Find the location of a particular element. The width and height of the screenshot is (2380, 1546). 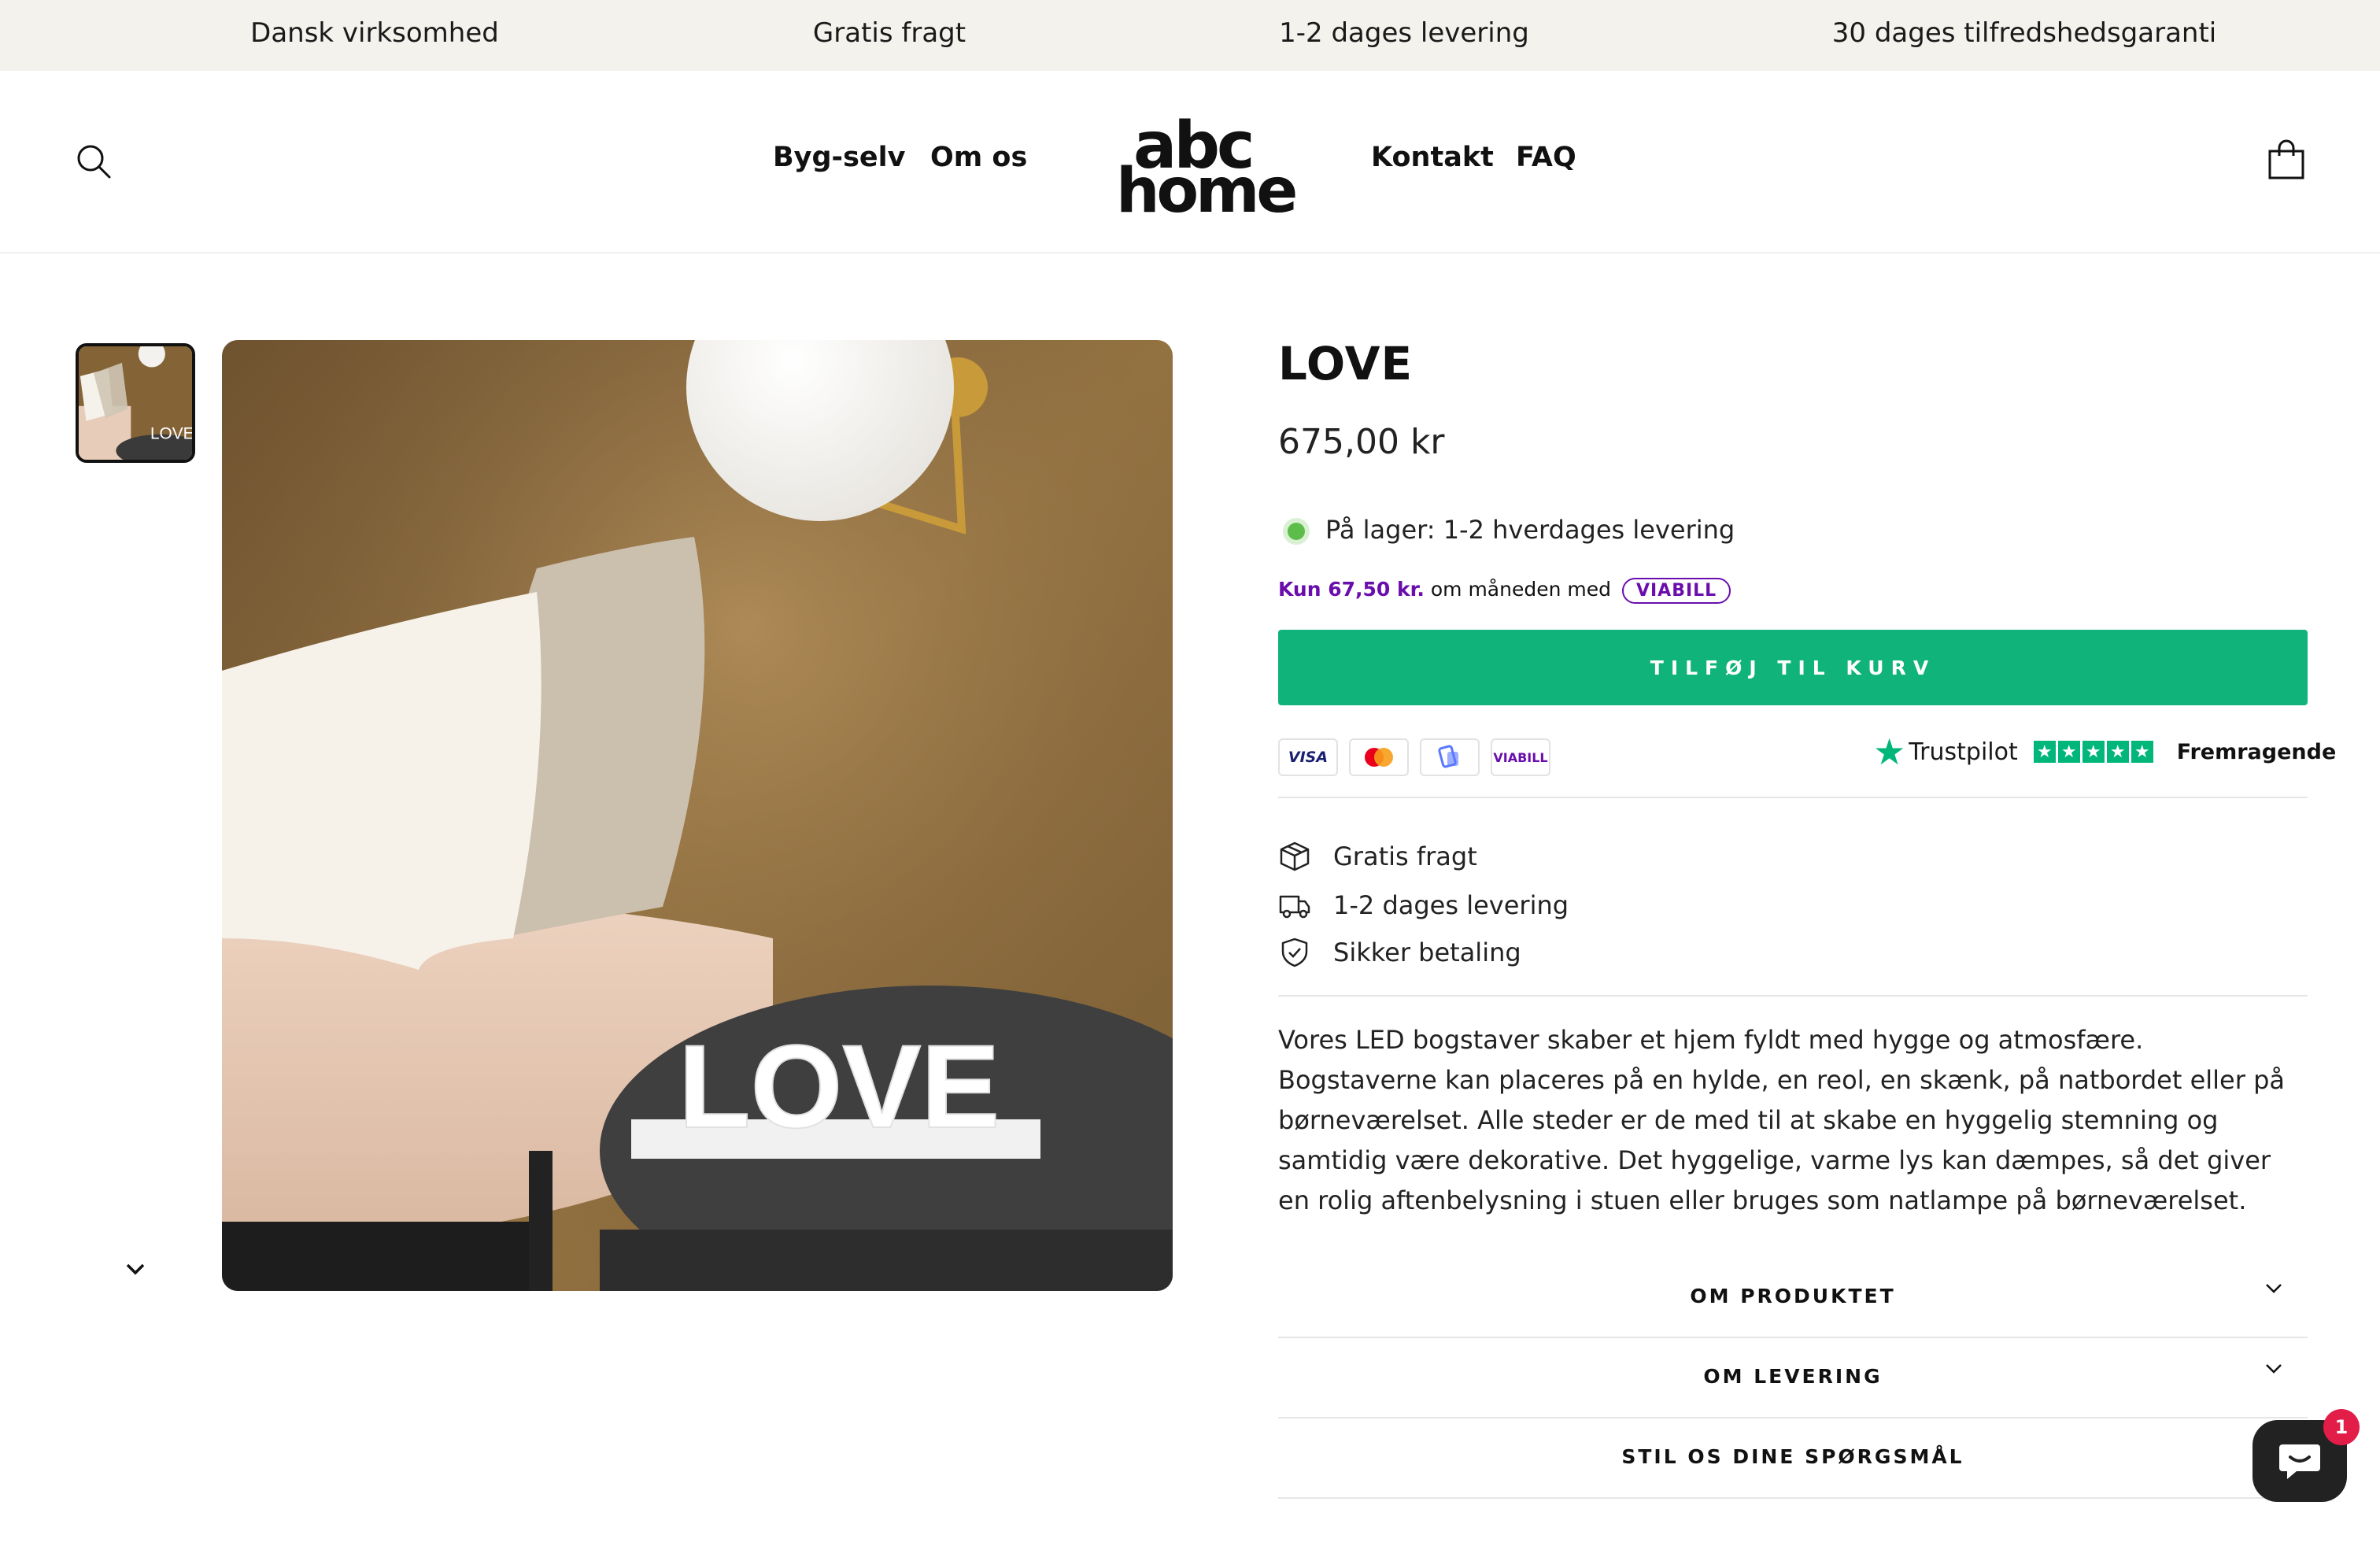

product-title: LOVE is located at coordinates (1346, 363).